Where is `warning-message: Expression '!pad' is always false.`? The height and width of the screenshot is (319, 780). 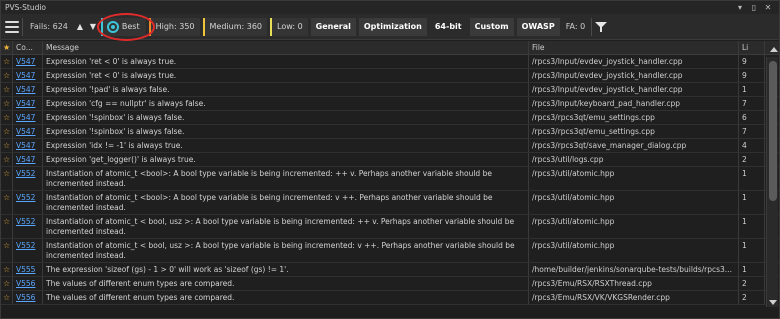 warning-message: Expression '!pad' is always false. is located at coordinates (108, 89).